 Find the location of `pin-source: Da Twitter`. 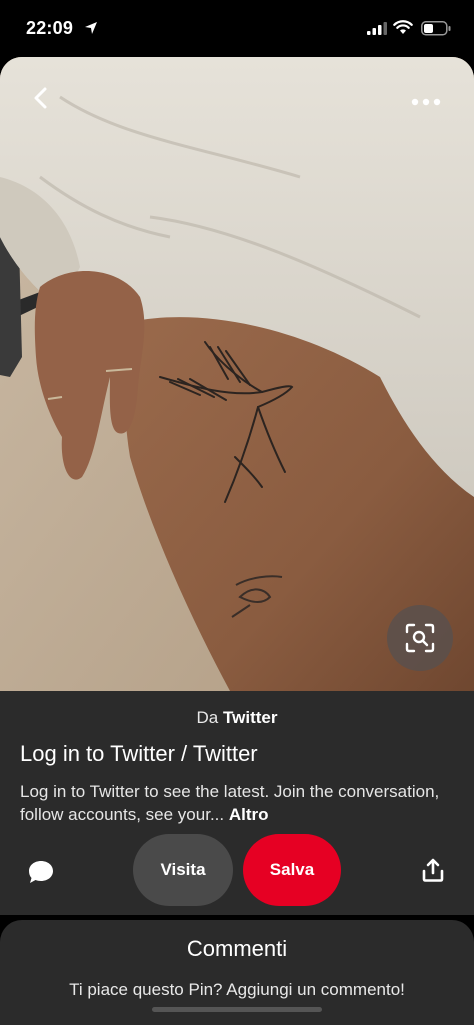

pin-source: Da Twitter is located at coordinates (237, 718).